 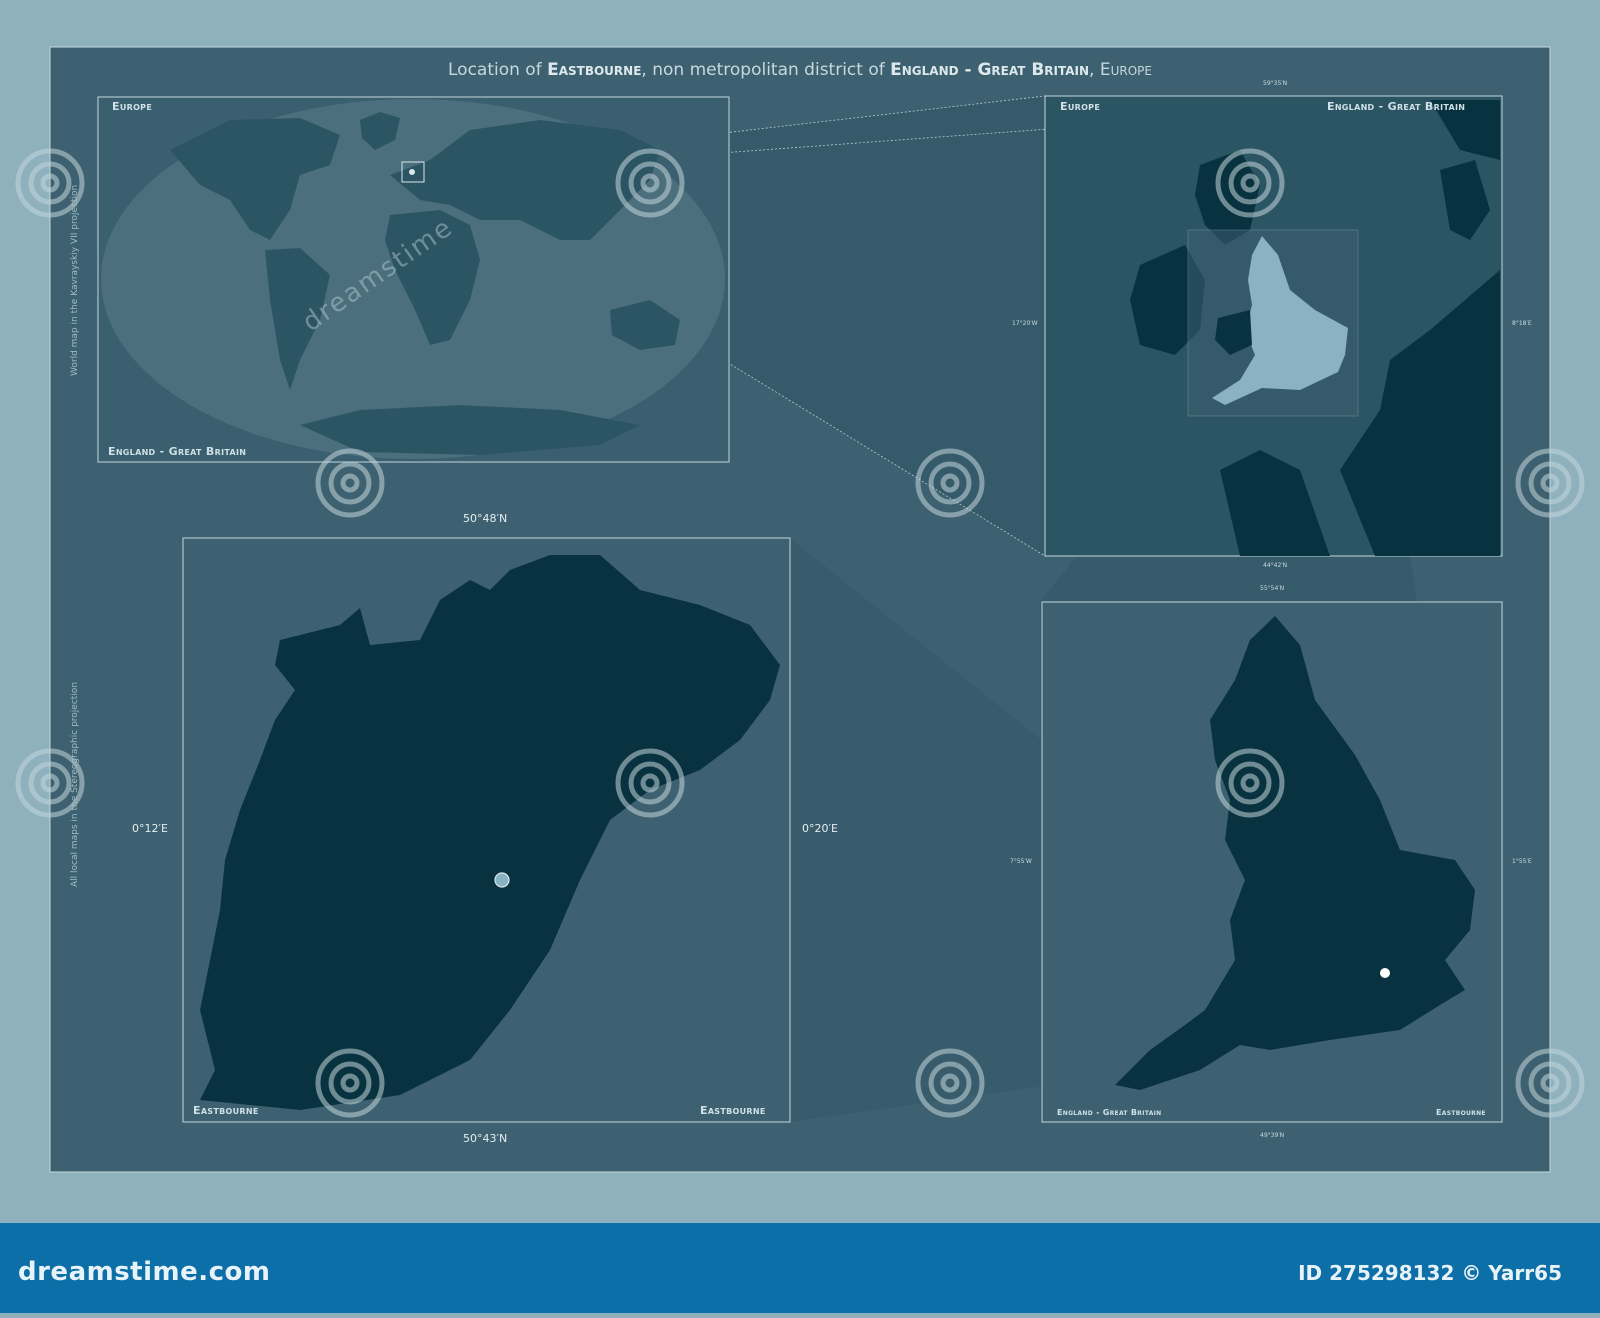 I want to click on europe-lon-right: 8°18′E, so click(x=1522, y=323).